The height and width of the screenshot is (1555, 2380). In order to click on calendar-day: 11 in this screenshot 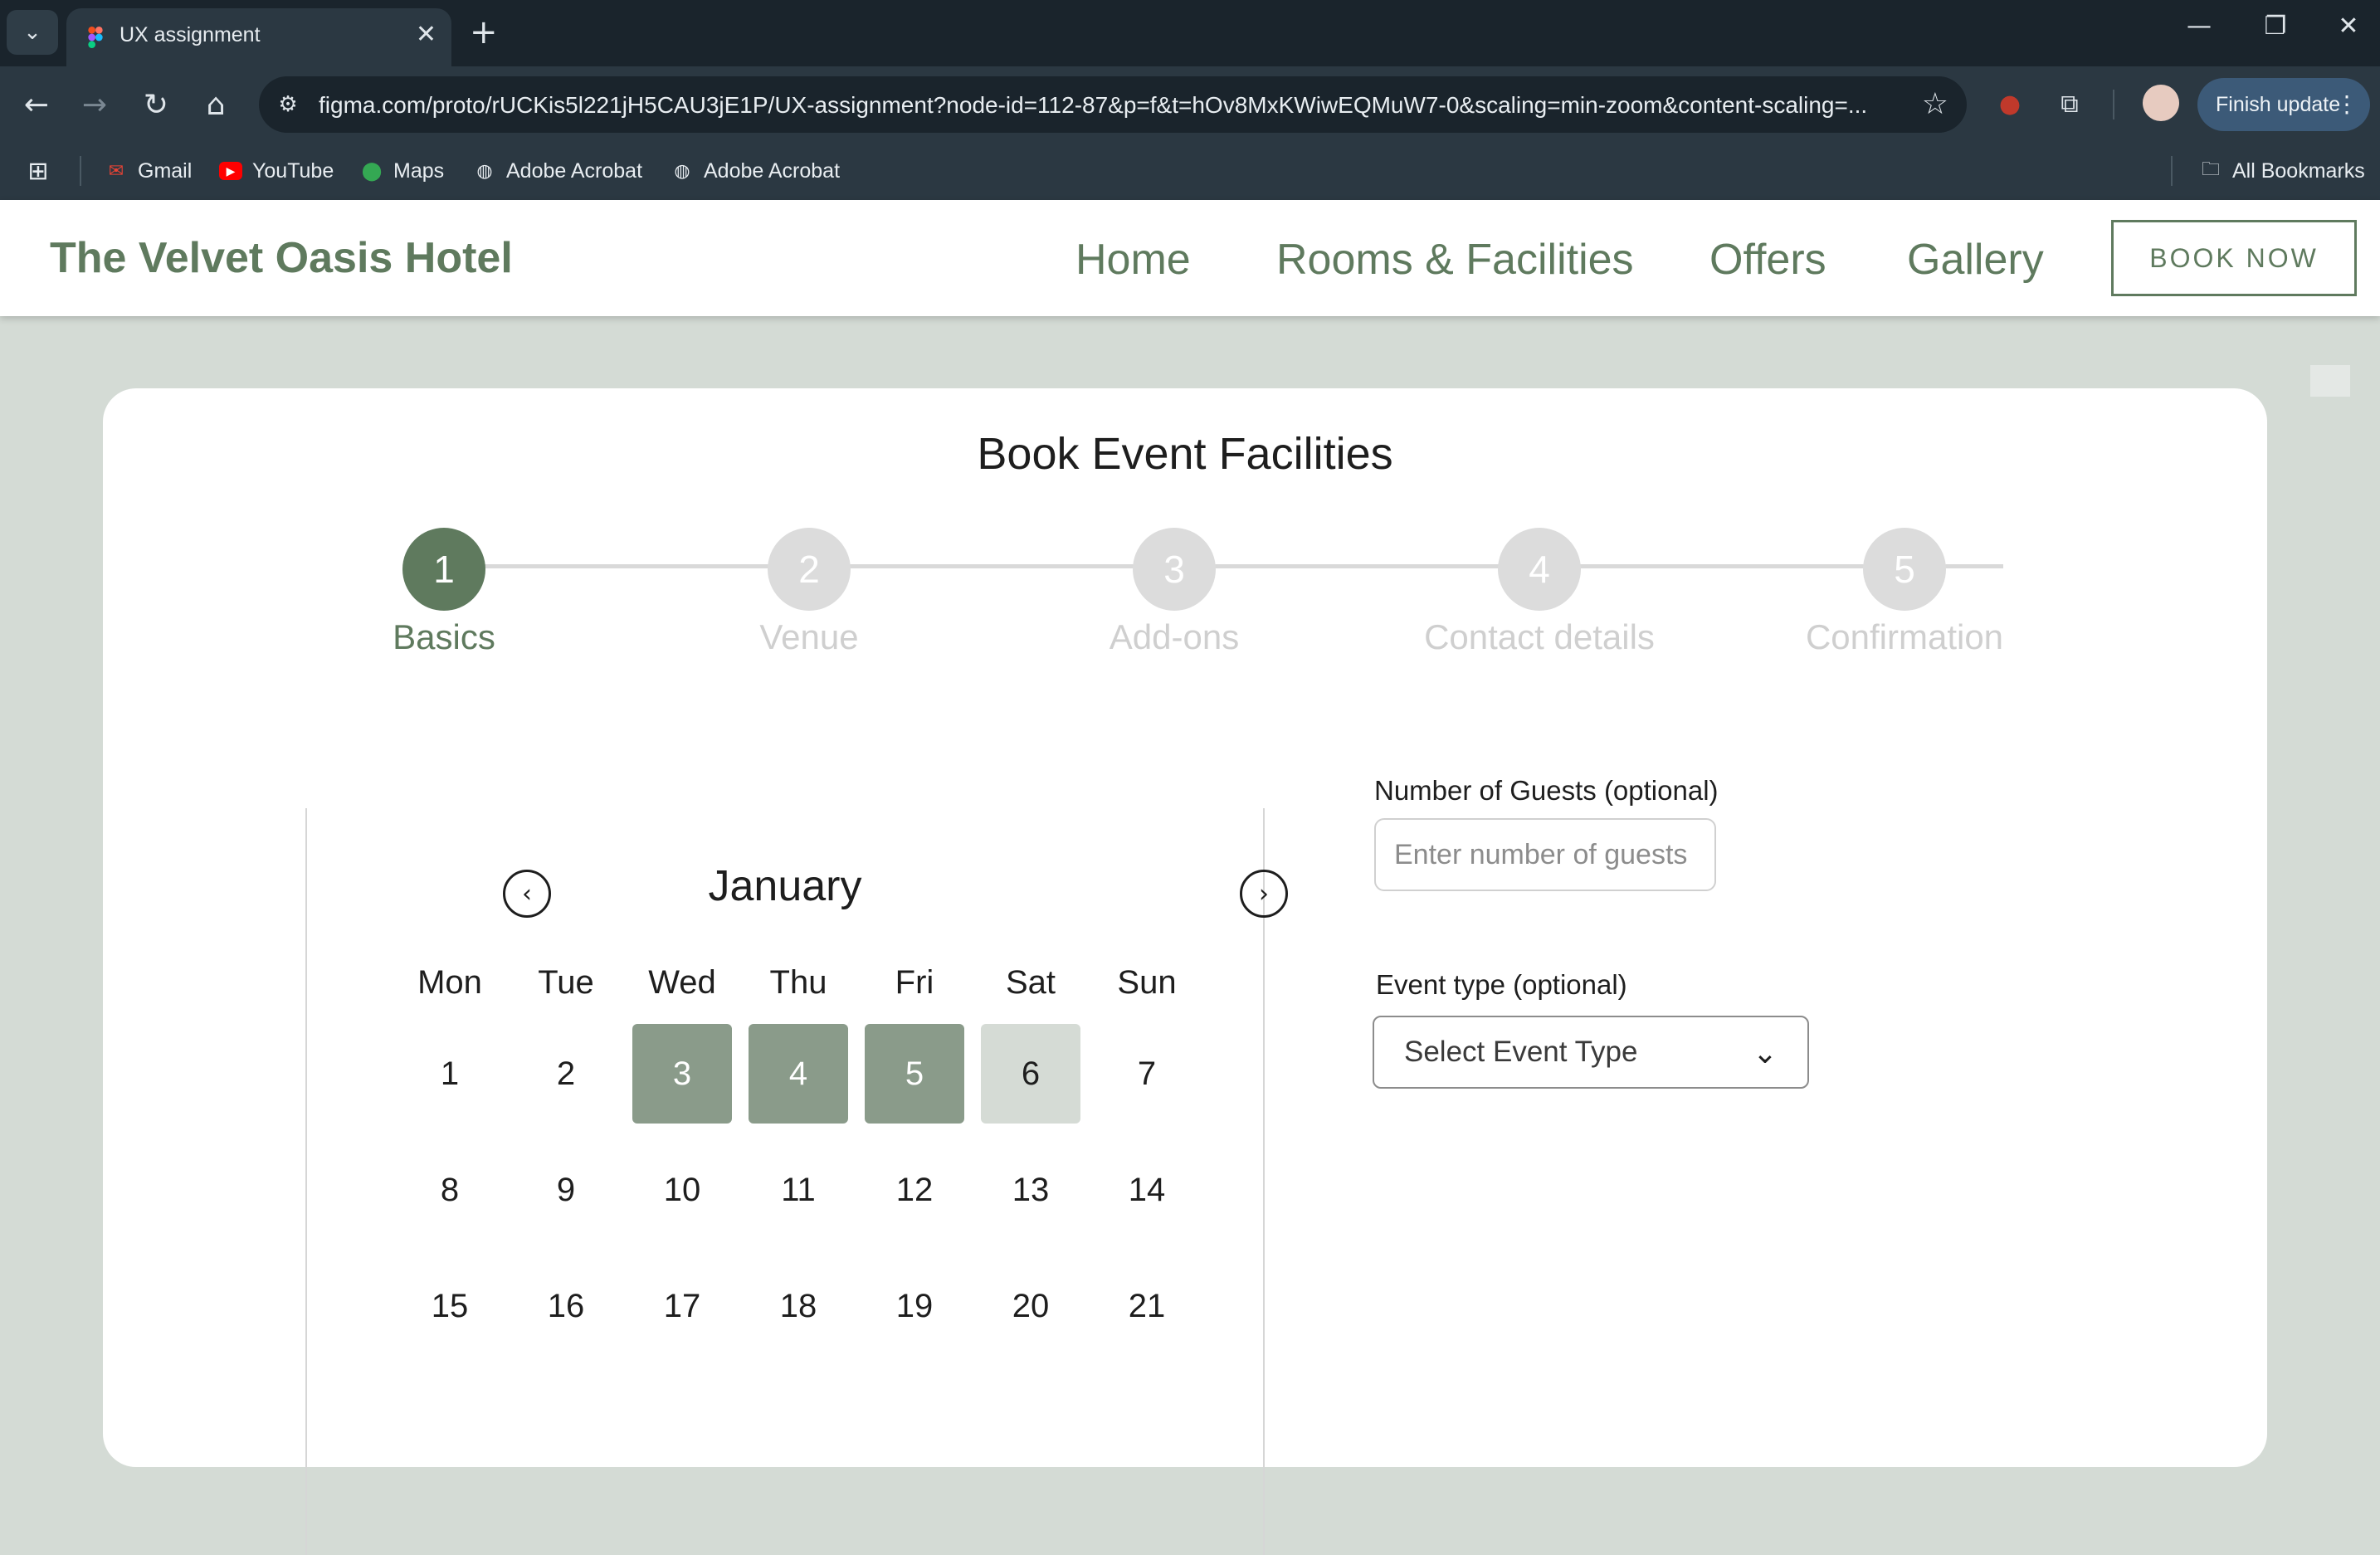, I will do `click(798, 1190)`.